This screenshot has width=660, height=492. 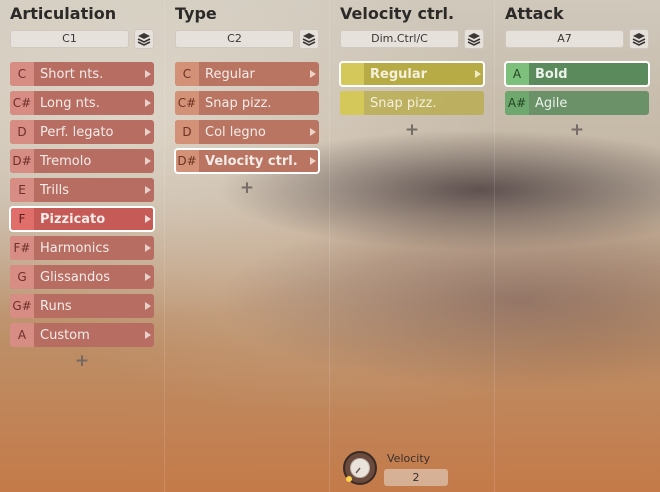 I want to click on slot-harmonics: F# Harmonics, so click(x=82, y=248).